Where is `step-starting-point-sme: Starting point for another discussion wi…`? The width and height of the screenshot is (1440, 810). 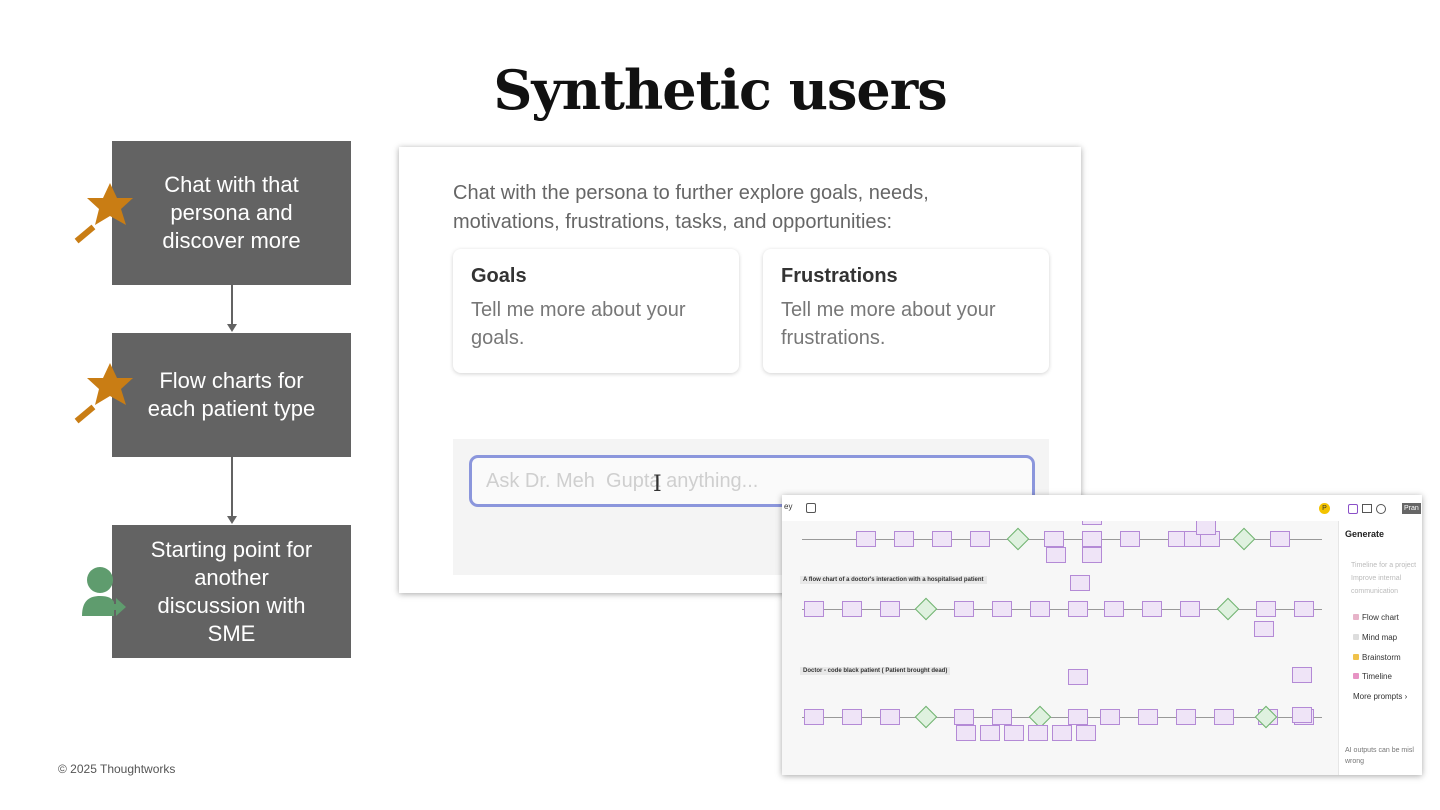
step-starting-point-sme: Starting point for another discussion wi… is located at coordinates (231, 591).